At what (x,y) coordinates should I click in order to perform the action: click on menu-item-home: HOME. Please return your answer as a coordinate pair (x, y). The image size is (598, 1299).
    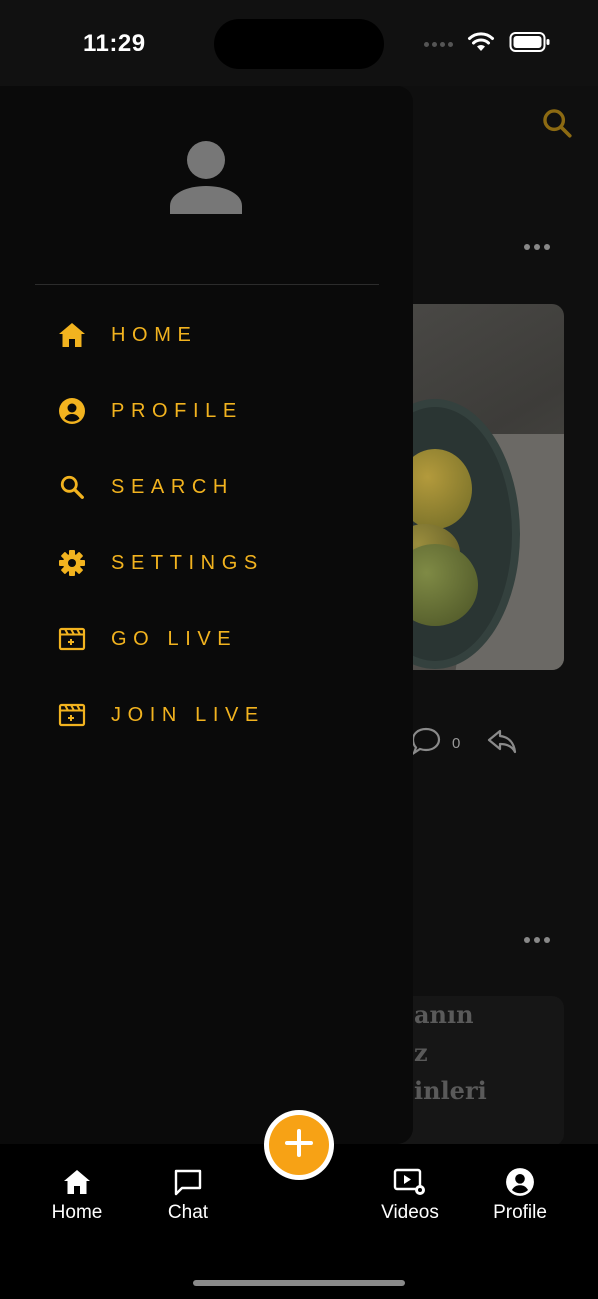
    Looking at the image, I should click on (126, 335).